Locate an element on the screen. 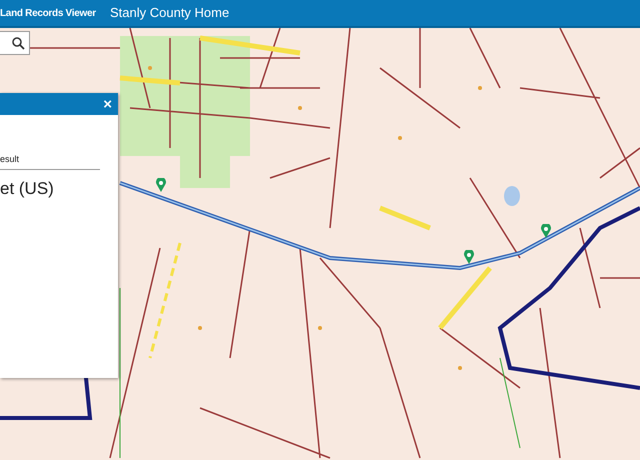 This screenshot has height=460, width=640. search-button is located at coordinates (15, 43).